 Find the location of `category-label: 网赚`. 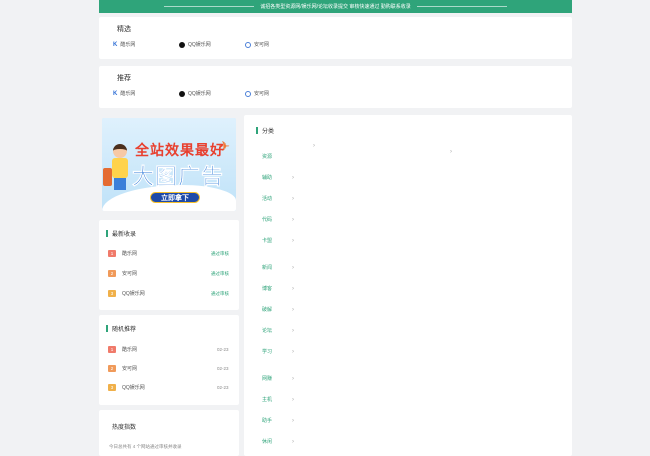

category-label: 网赚 is located at coordinates (267, 379).